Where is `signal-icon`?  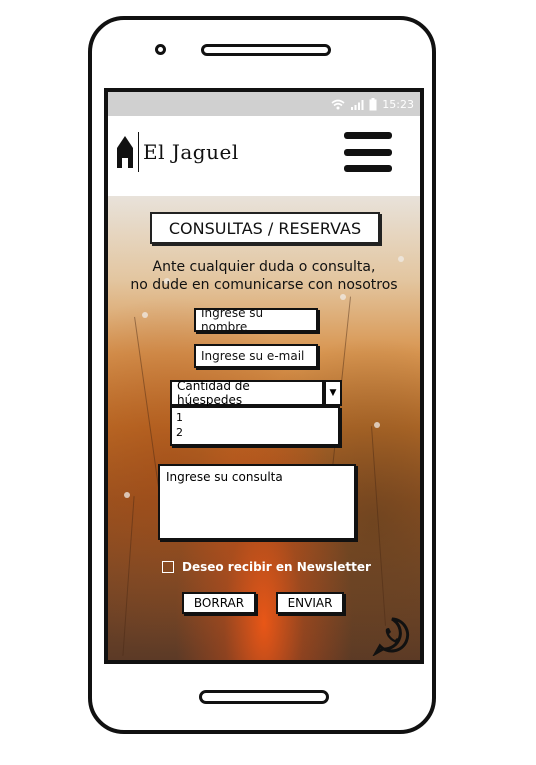
signal-icon is located at coordinates (357, 104).